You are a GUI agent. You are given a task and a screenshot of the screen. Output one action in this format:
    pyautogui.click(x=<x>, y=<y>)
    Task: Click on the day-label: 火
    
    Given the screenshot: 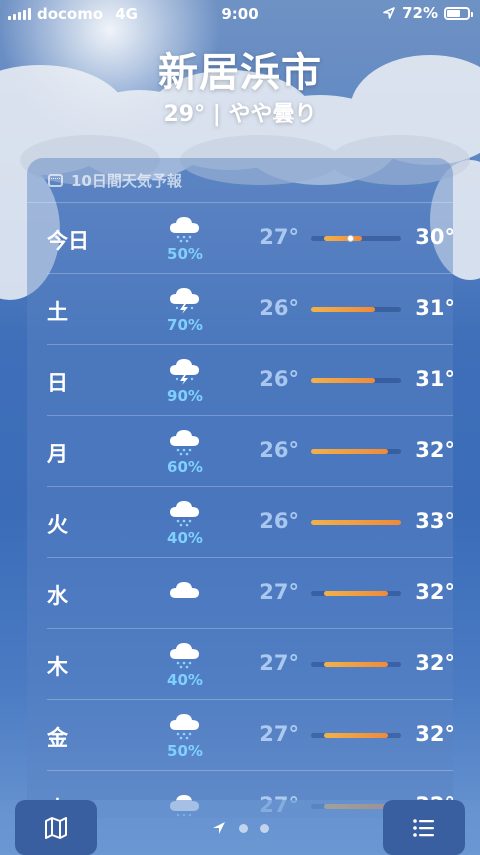 What is the action you would take?
    pyautogui.click(x=57, y=525)
    